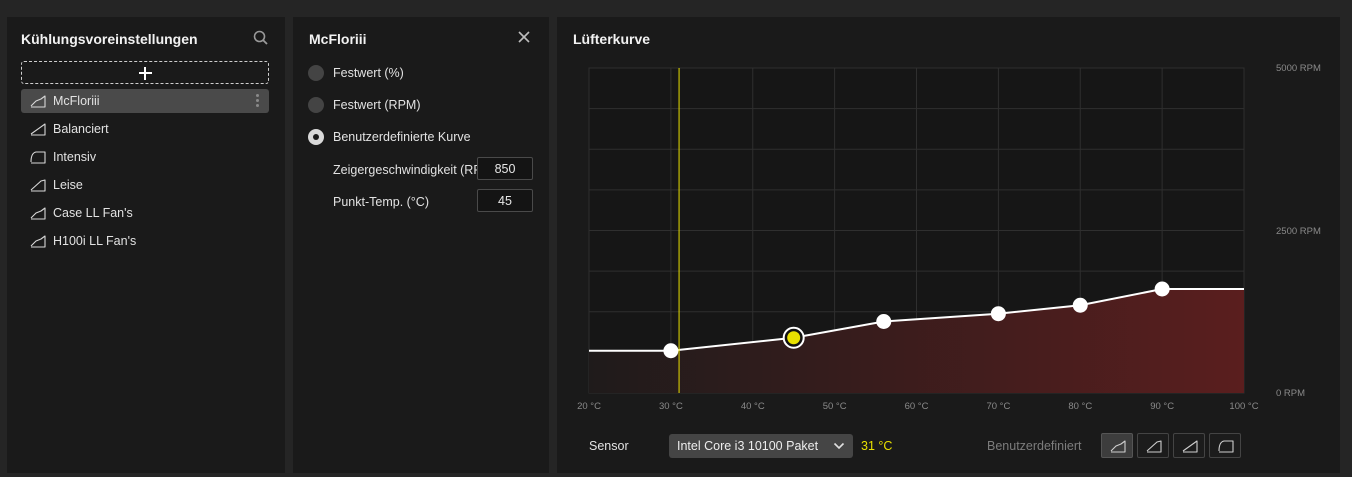 The height and width of the screenshot is (477, 1352). Describe the element at coordinates (75, 157) in the screenshot. I see `preset-item-label: Intensiv` at that location.